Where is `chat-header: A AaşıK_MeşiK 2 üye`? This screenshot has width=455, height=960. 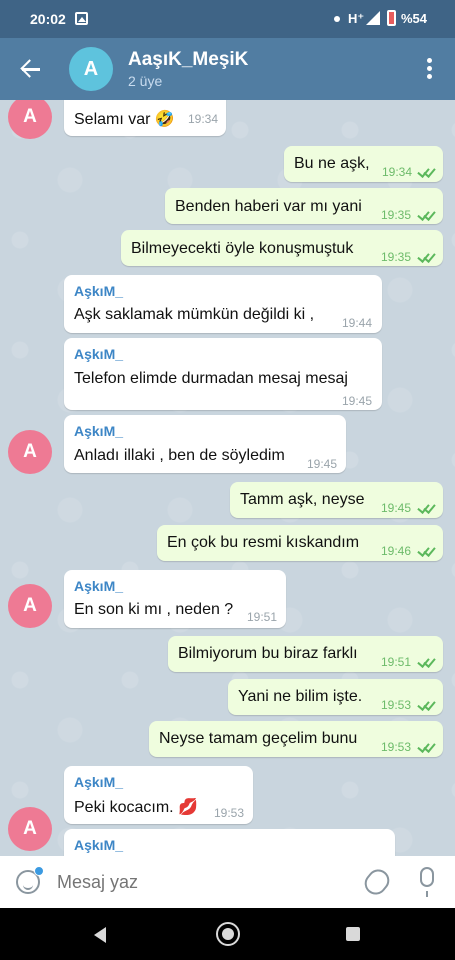 chat-header: A AaşıK_MeşiK 2 üye is located at coordinates (227, 69).